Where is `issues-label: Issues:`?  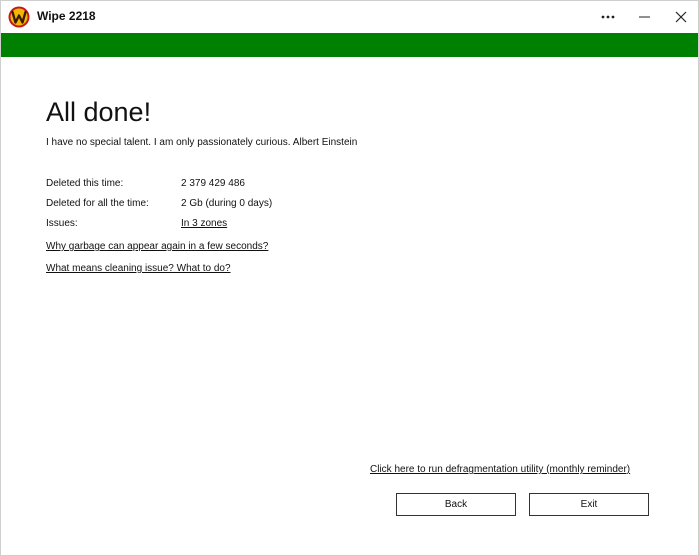 issues-label: Issues: is located at coordinates (62, 223).